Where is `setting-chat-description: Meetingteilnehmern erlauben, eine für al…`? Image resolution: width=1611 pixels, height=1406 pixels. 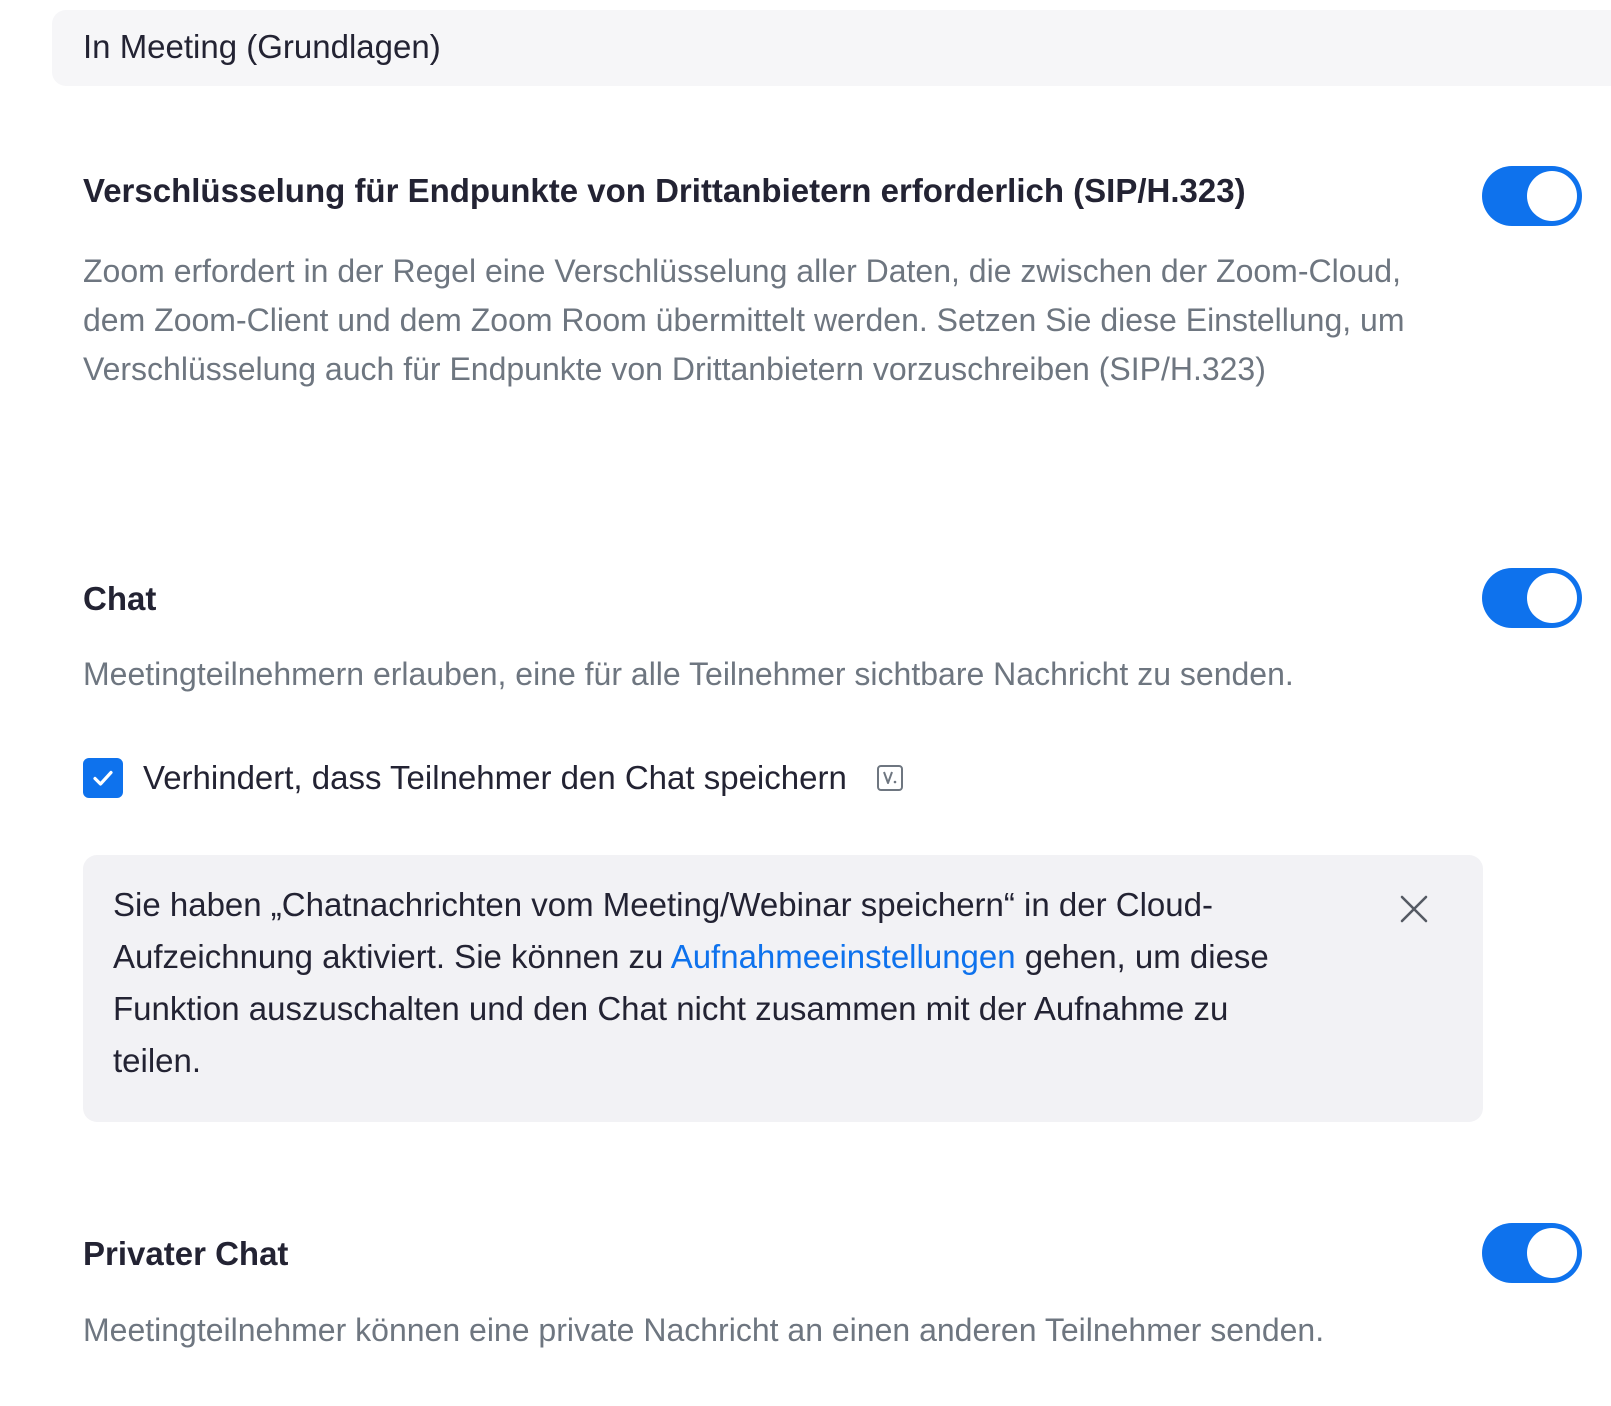
setting-chat-description: Meetingteilnehmern erlauben, eine für al… is located at coordinates (688, 674).